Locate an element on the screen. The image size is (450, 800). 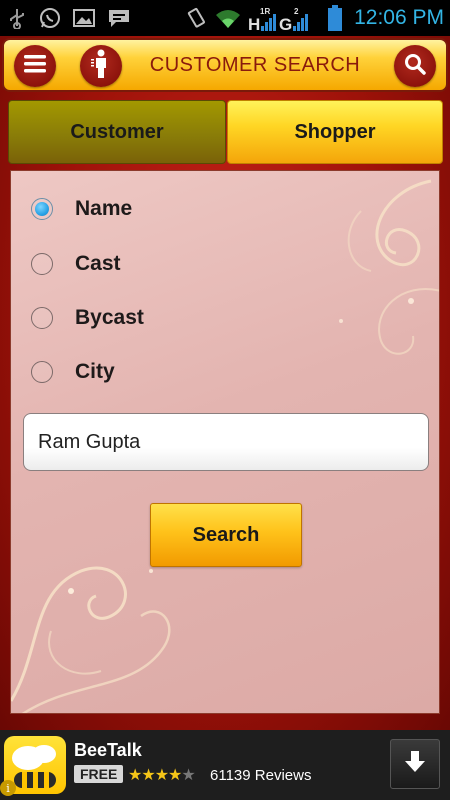
menu-button is located at coordinates (35, 66).